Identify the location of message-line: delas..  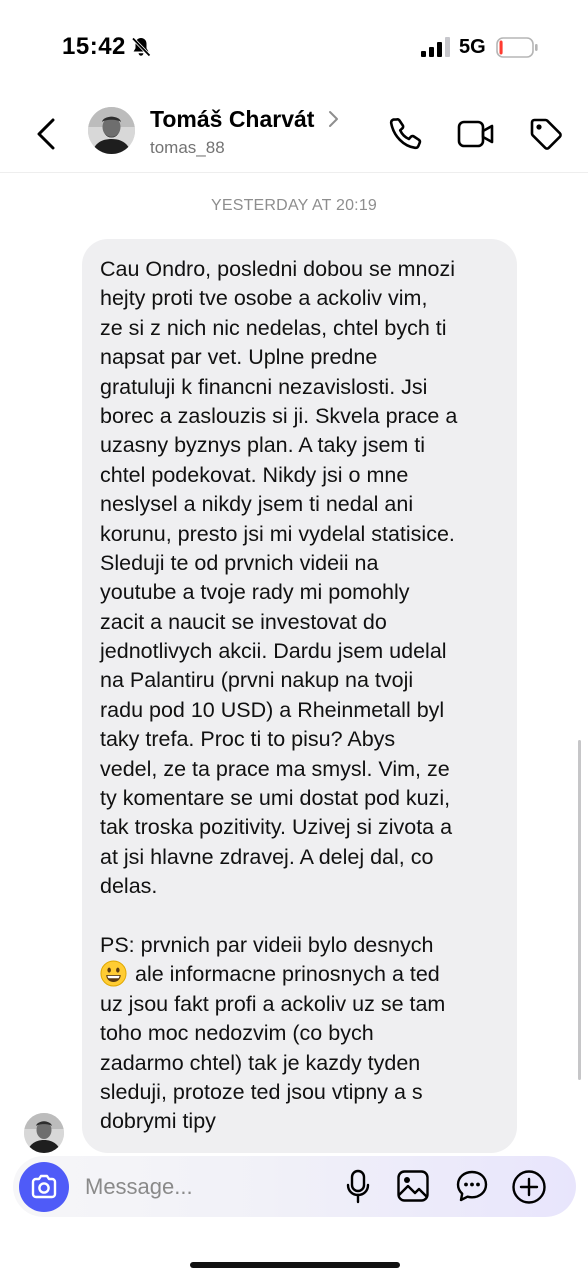
(129, 886).